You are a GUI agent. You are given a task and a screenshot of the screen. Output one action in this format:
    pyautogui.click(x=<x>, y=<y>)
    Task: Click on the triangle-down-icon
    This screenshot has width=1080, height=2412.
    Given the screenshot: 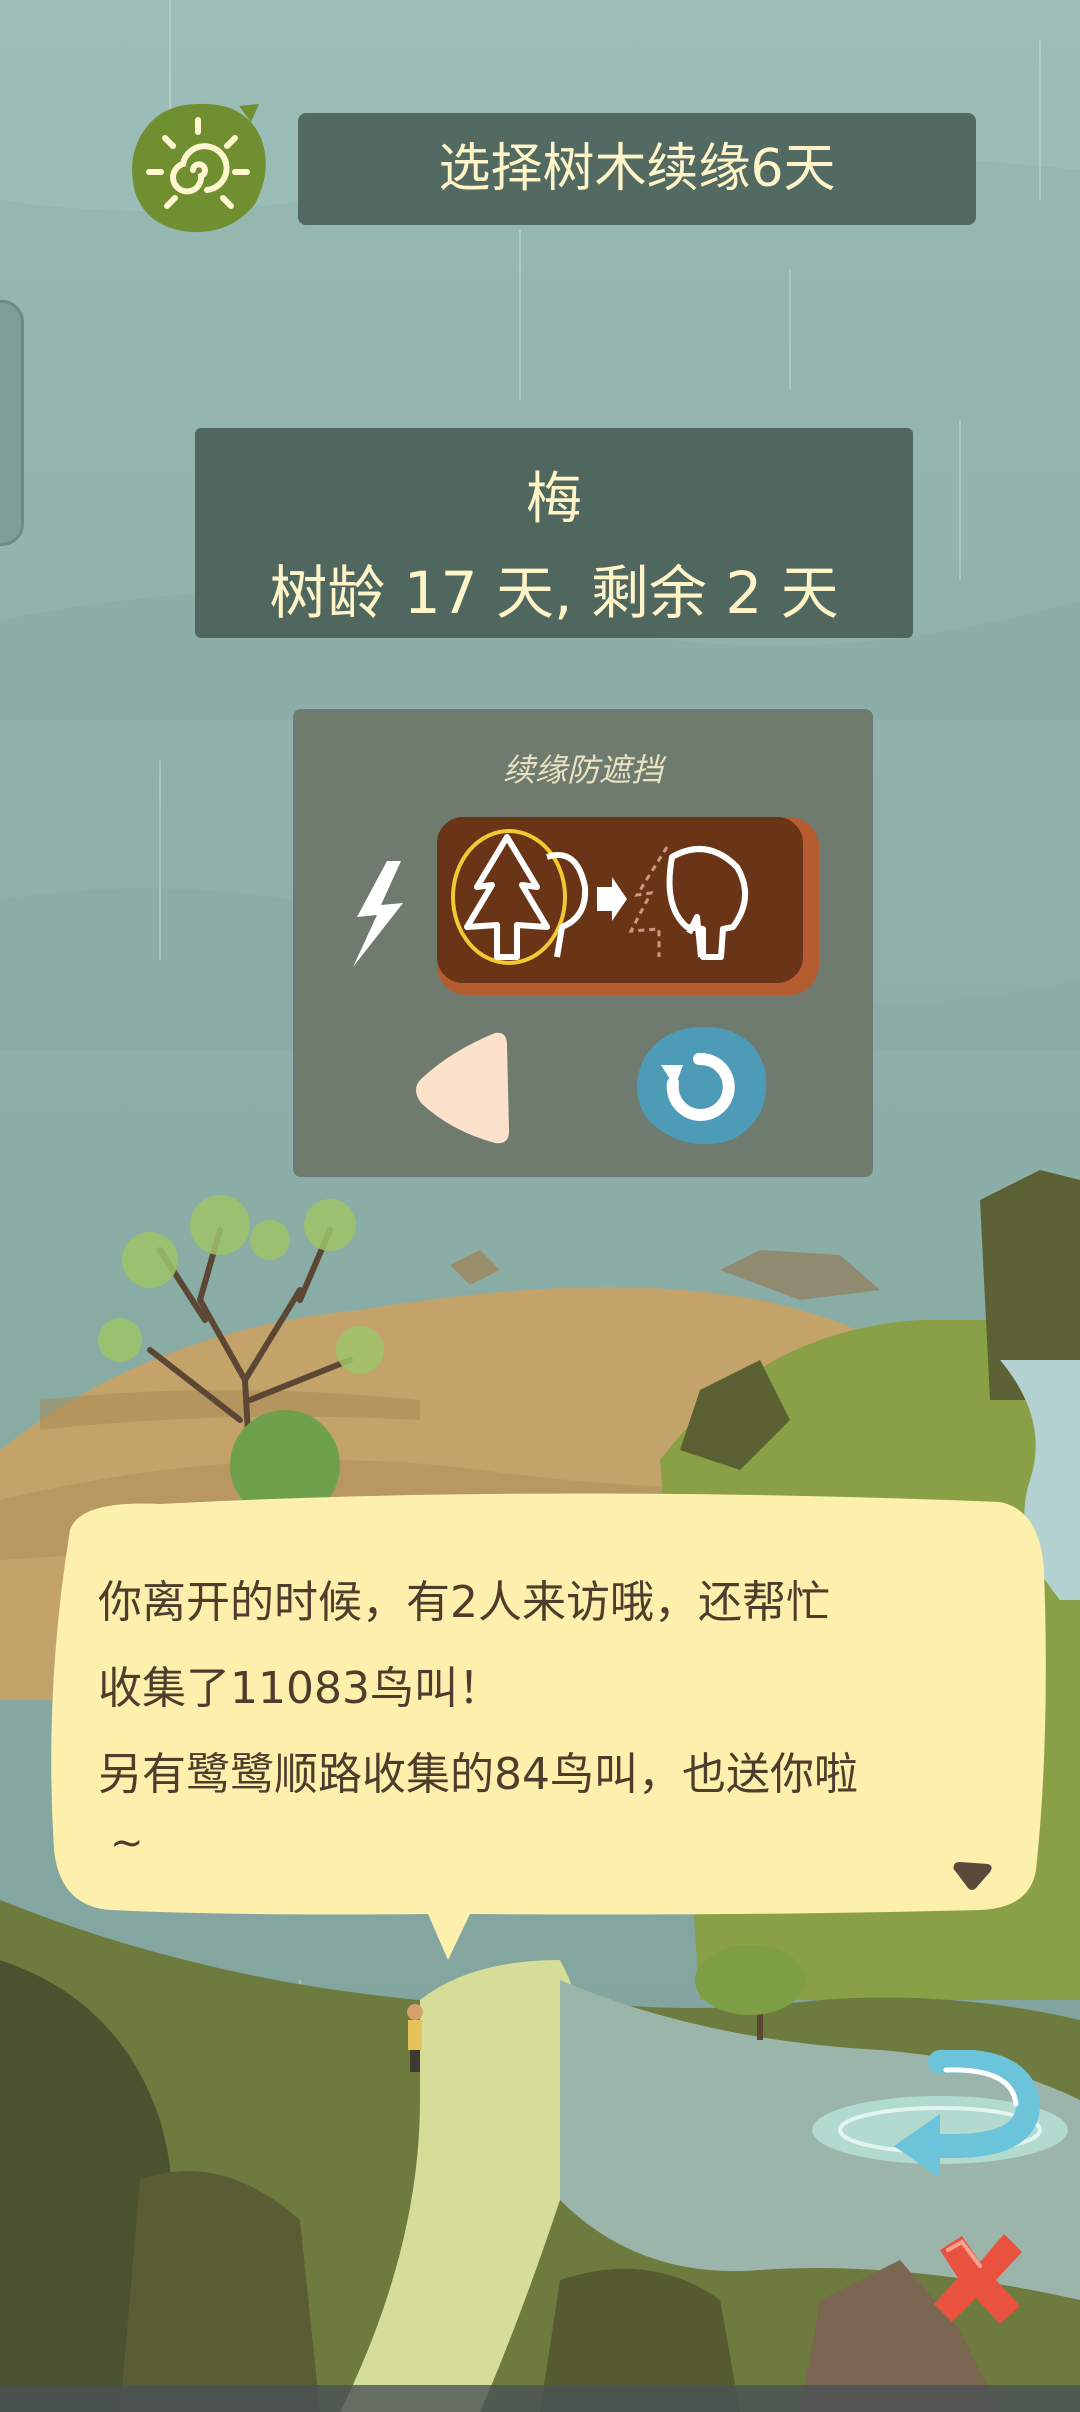 What is the action you would take?
    pyautogui.click(x=973, y=1877)
    